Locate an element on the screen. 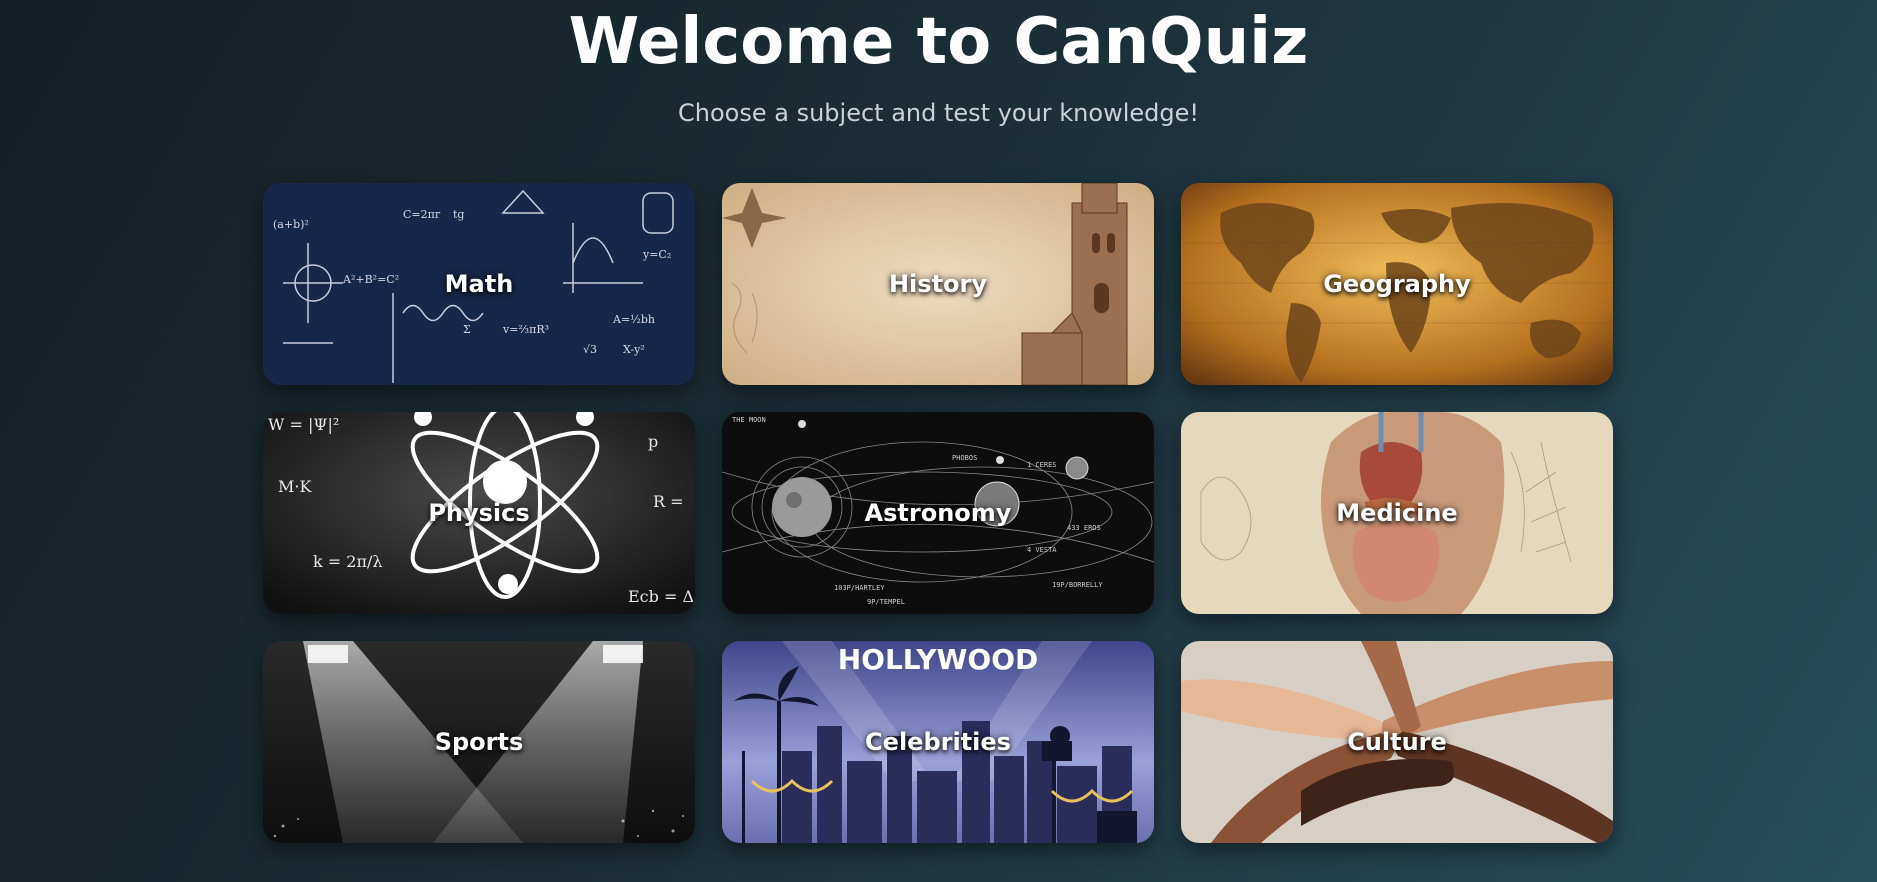 The height and width of the screenshot is (882, 1877). astronomy-label-text: THE MOON is located at coordinates (749, 420).